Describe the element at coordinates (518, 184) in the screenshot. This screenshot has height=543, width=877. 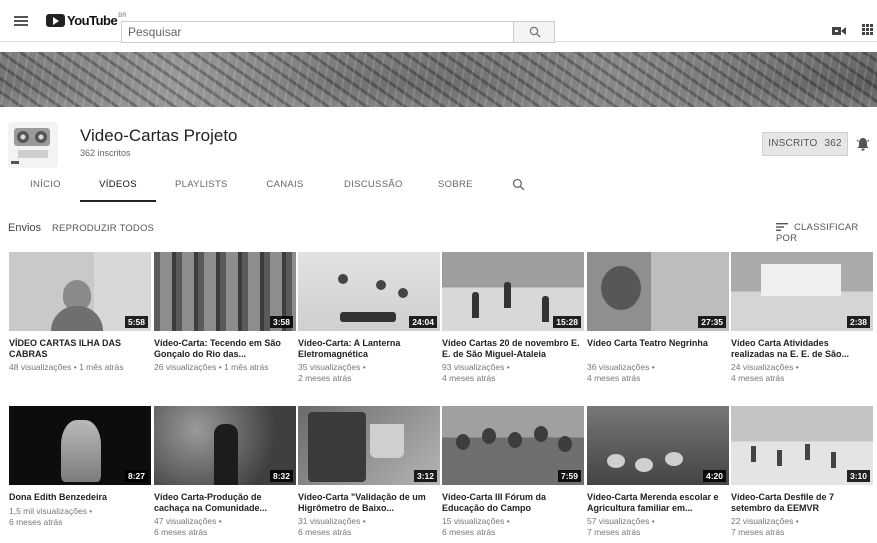
I see `channel-search-icon` at that location.